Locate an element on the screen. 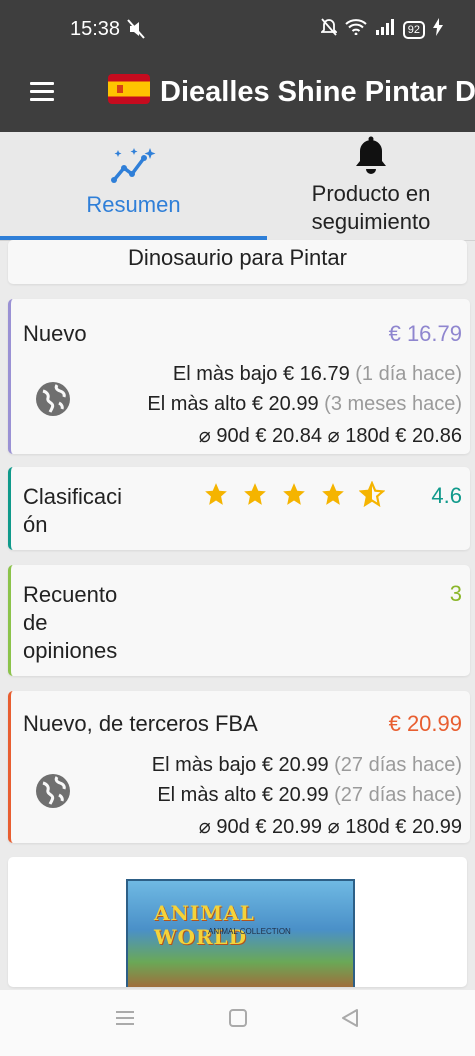 The image size is (475, 1056). lowest-when: (27 días hace) is located at coordinates (398, 765).